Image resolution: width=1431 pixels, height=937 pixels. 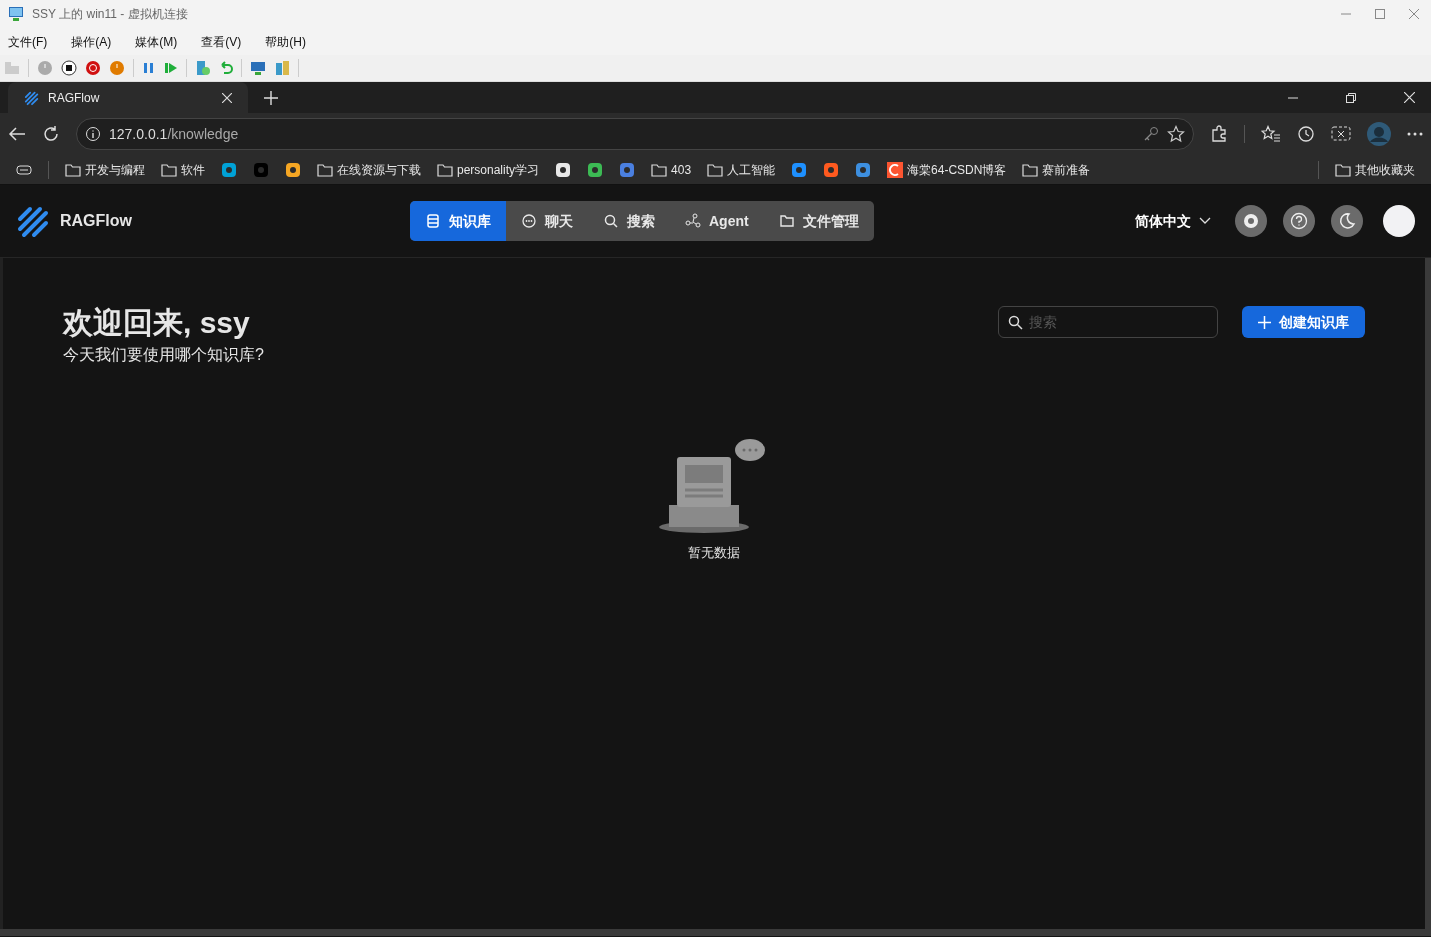 I want to click on nav-tab: 搜索, so click(x=629, y=221).